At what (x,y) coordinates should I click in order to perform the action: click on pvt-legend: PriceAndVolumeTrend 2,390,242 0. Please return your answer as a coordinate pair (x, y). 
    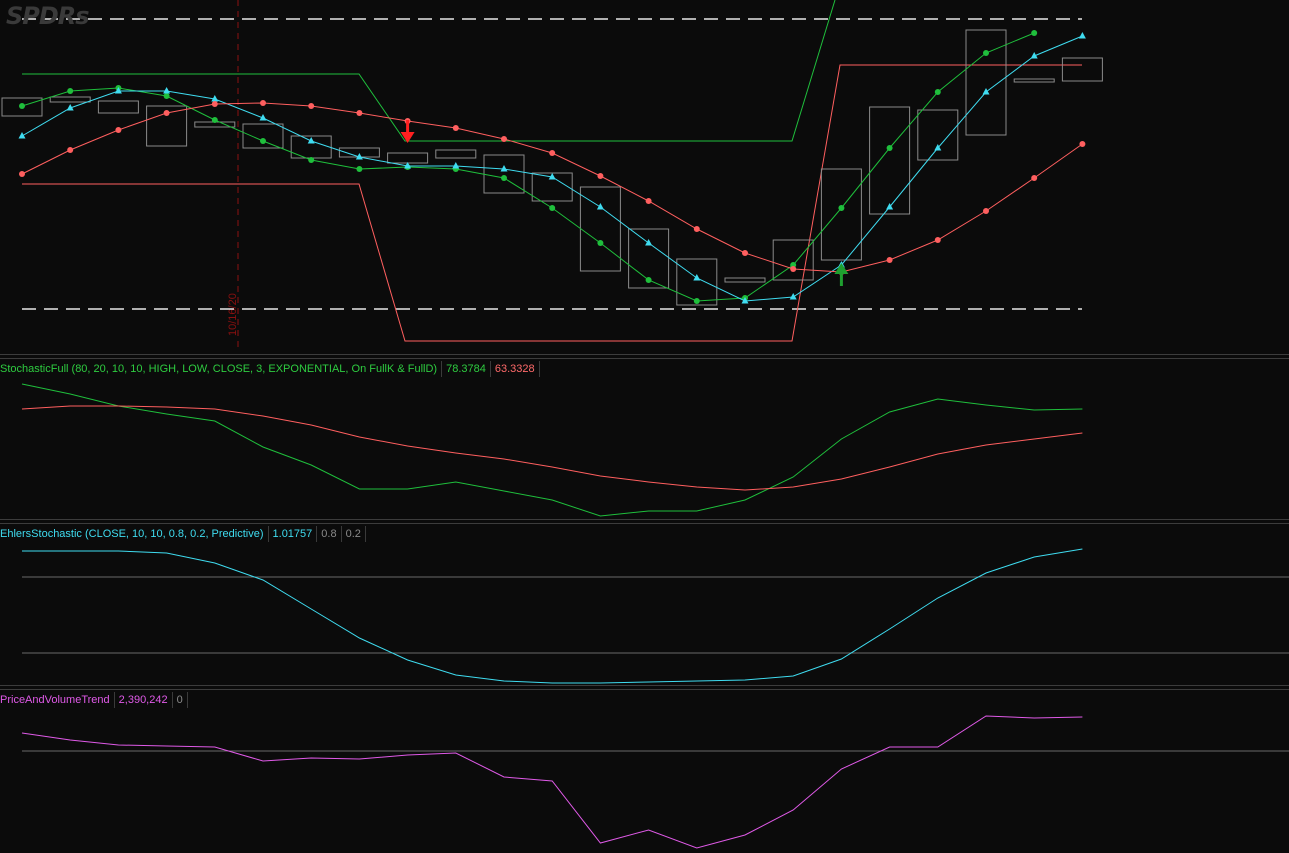
    Looking at the image, I should click on (94, 700).